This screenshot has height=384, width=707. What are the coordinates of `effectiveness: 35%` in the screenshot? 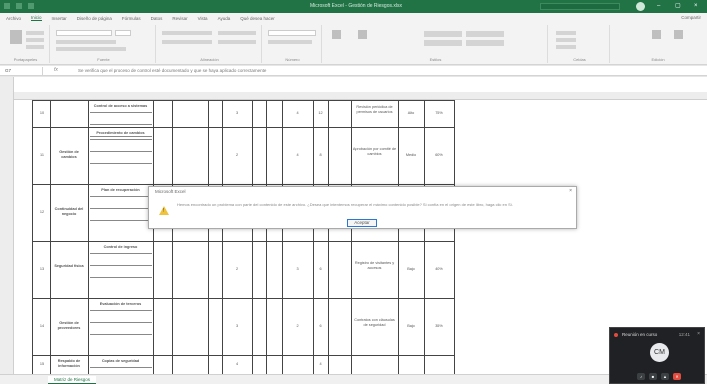 It's located at (439, 326).